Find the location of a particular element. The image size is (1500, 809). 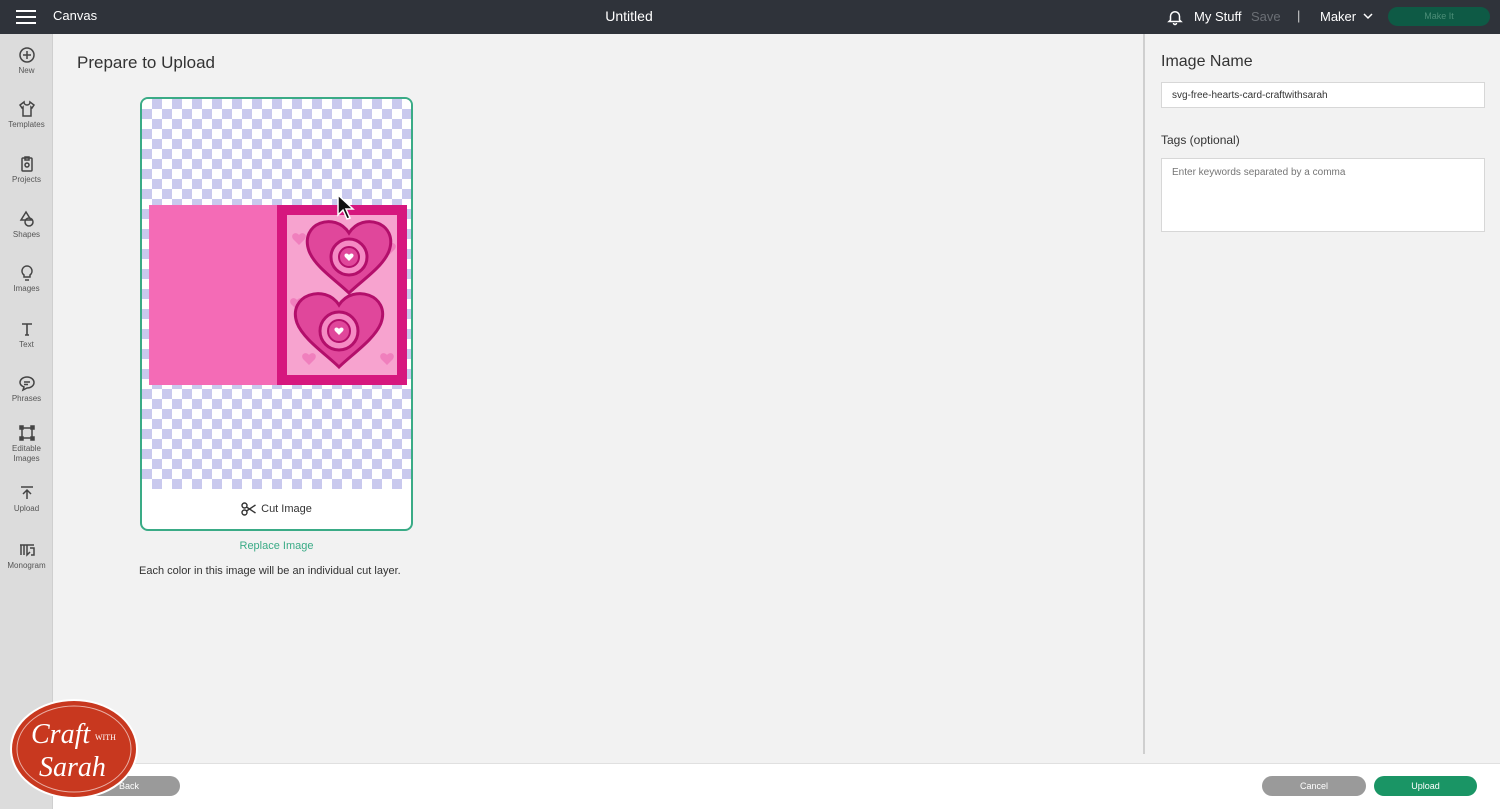

sidebar-item-text: Text is located at coordinates (26, 335).